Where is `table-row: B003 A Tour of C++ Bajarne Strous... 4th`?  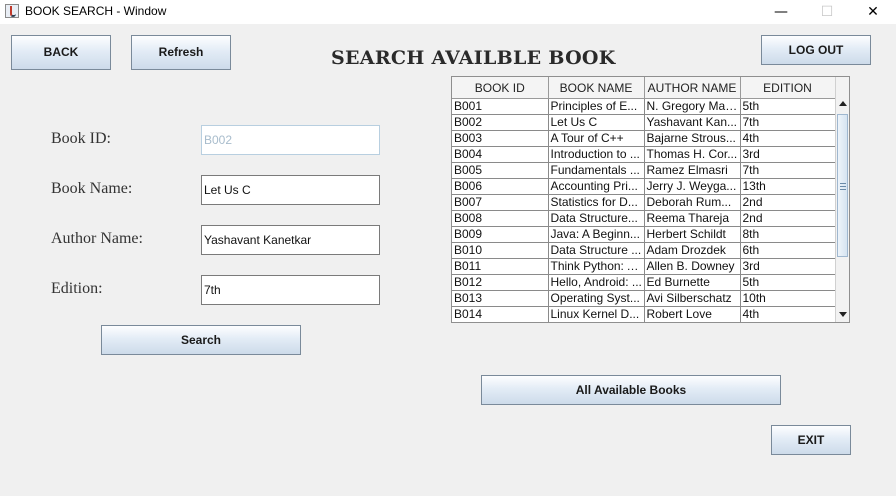 table-row: B003 A Tour of C++ Bajarne Strous... 4th is located at coordinates (644, 138).